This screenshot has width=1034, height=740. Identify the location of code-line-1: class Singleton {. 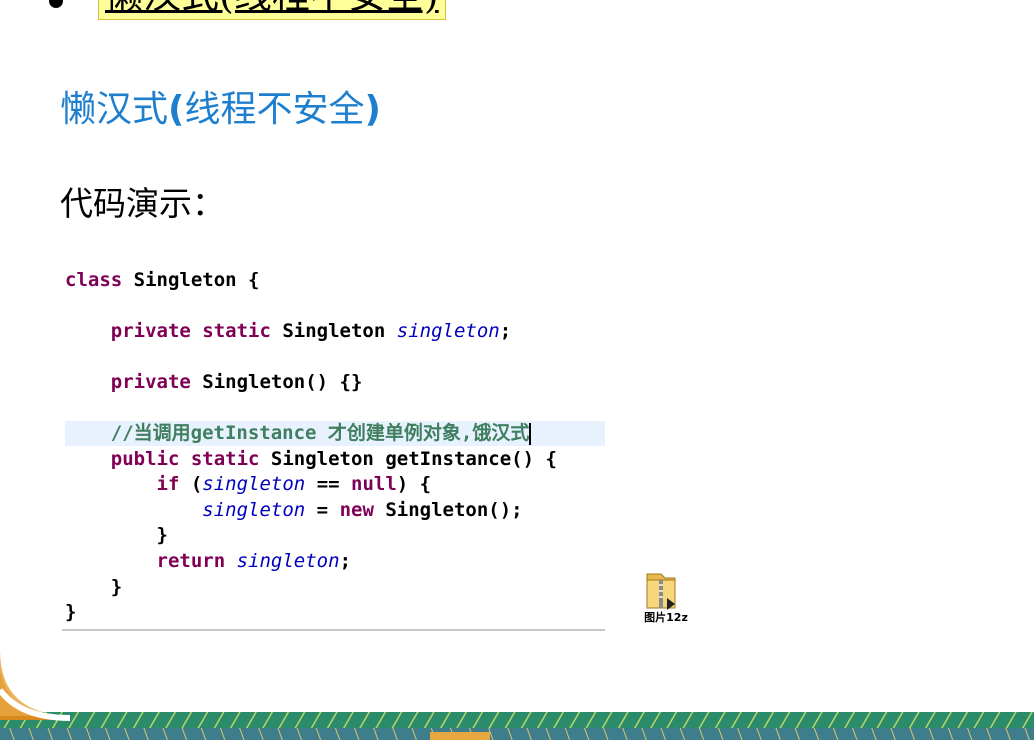
(335, 280).